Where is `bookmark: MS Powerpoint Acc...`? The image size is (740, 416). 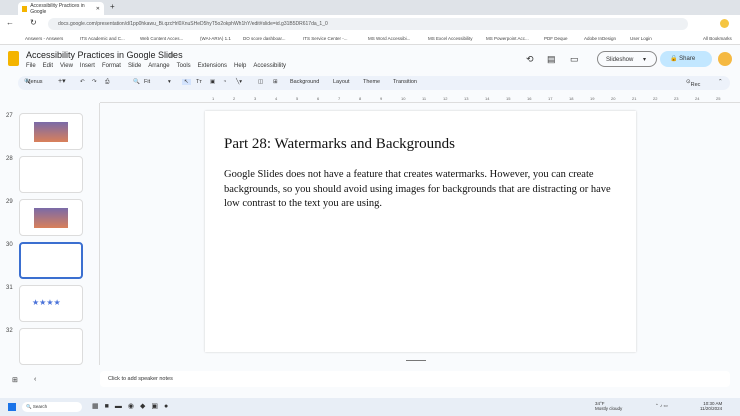 bookmark: MS Powerpoint Acc... is located at coordinates (507, 38).